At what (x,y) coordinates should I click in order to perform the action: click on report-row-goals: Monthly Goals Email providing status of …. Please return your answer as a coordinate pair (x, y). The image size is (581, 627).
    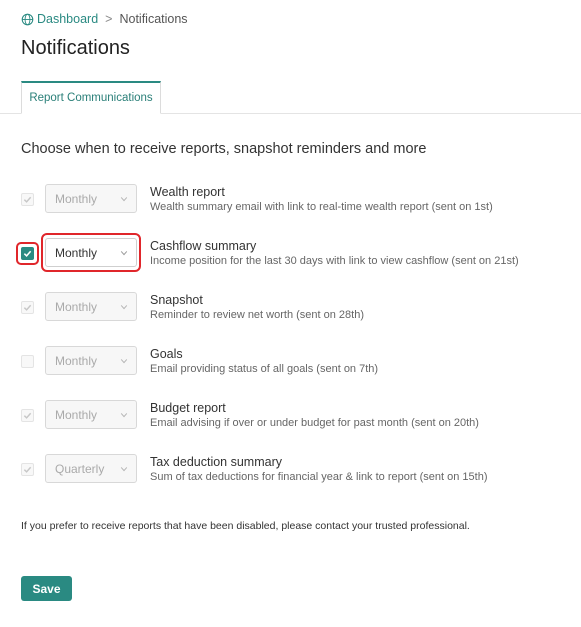
    Looking at the image, I should click on (290, 364).